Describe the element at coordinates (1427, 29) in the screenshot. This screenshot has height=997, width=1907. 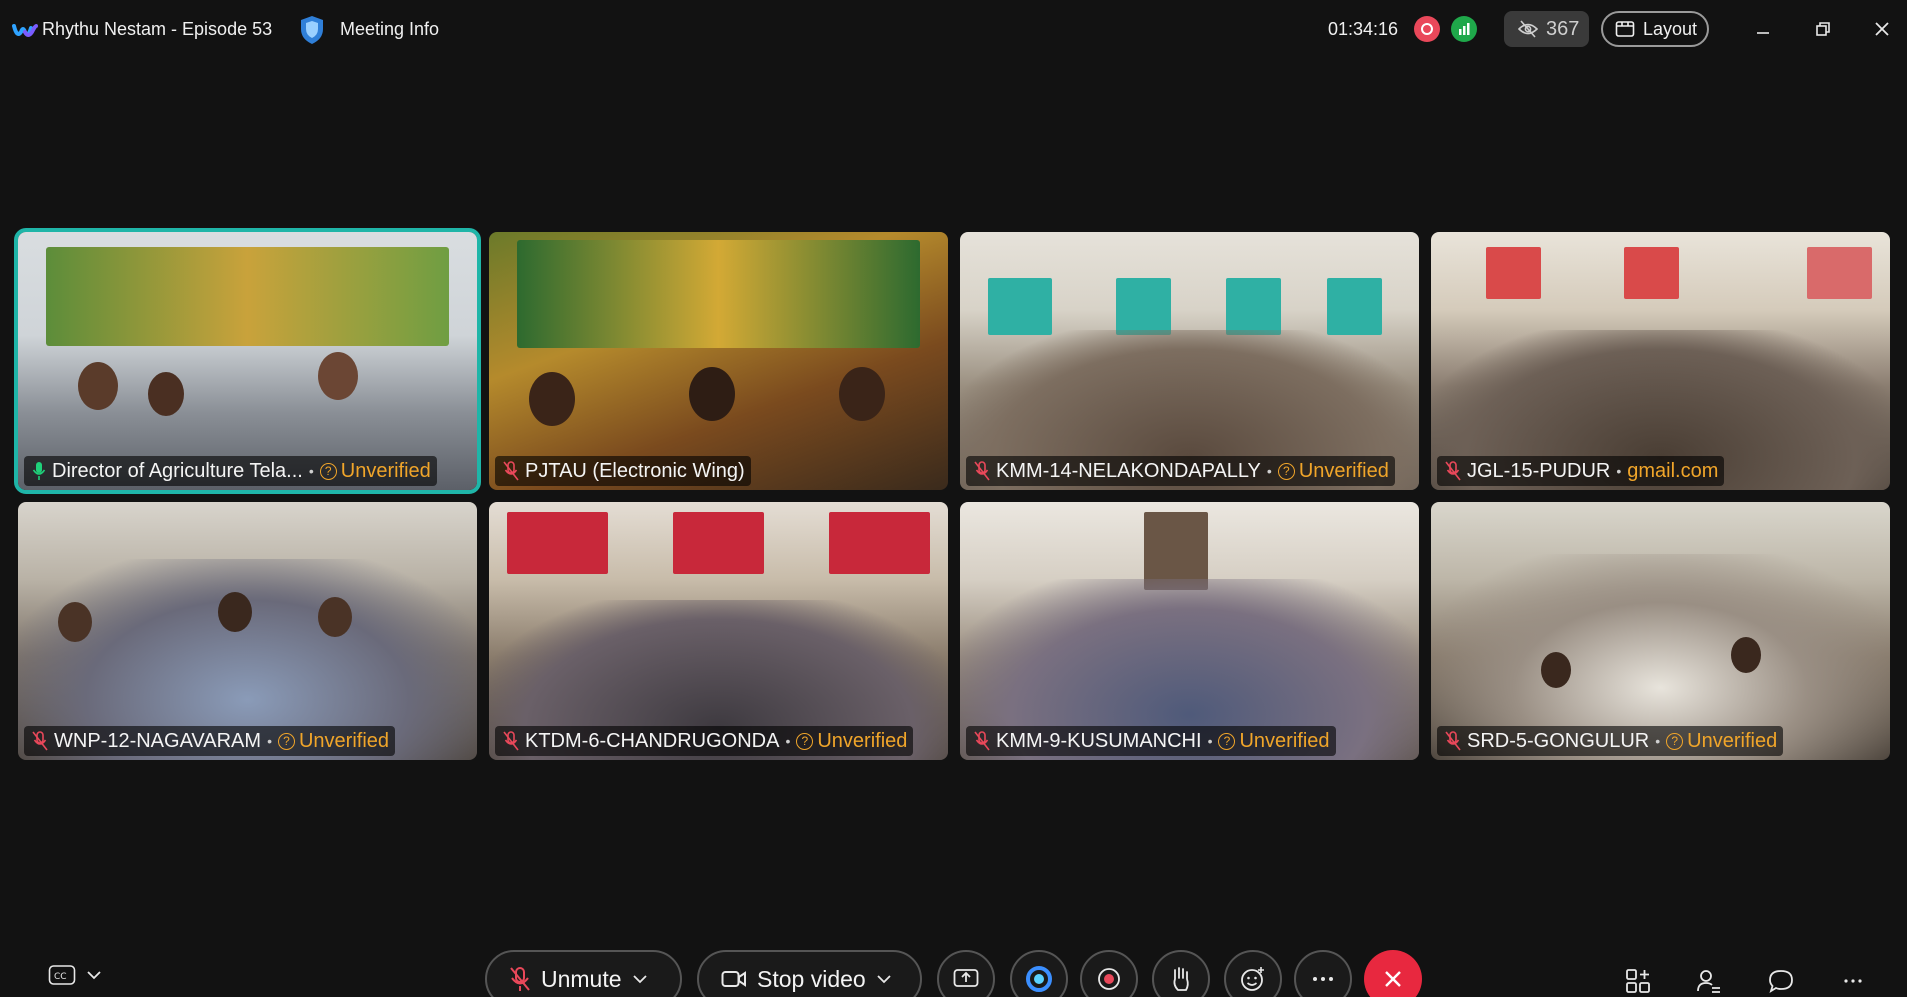
I see `recording-indicator-icon` at that location.